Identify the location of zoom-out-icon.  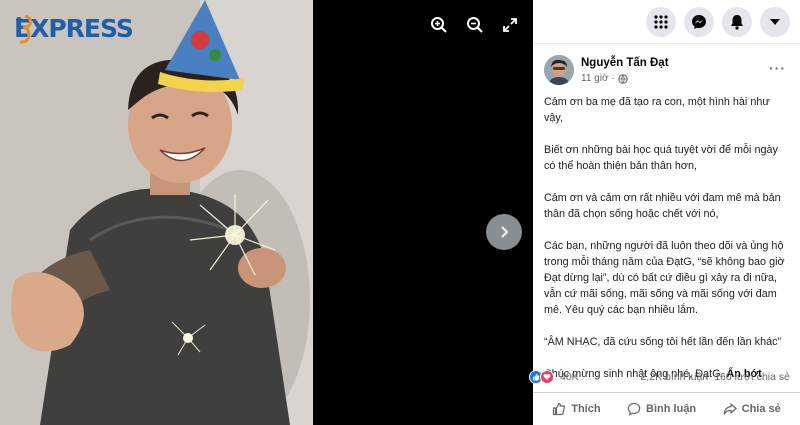
(475, 25).